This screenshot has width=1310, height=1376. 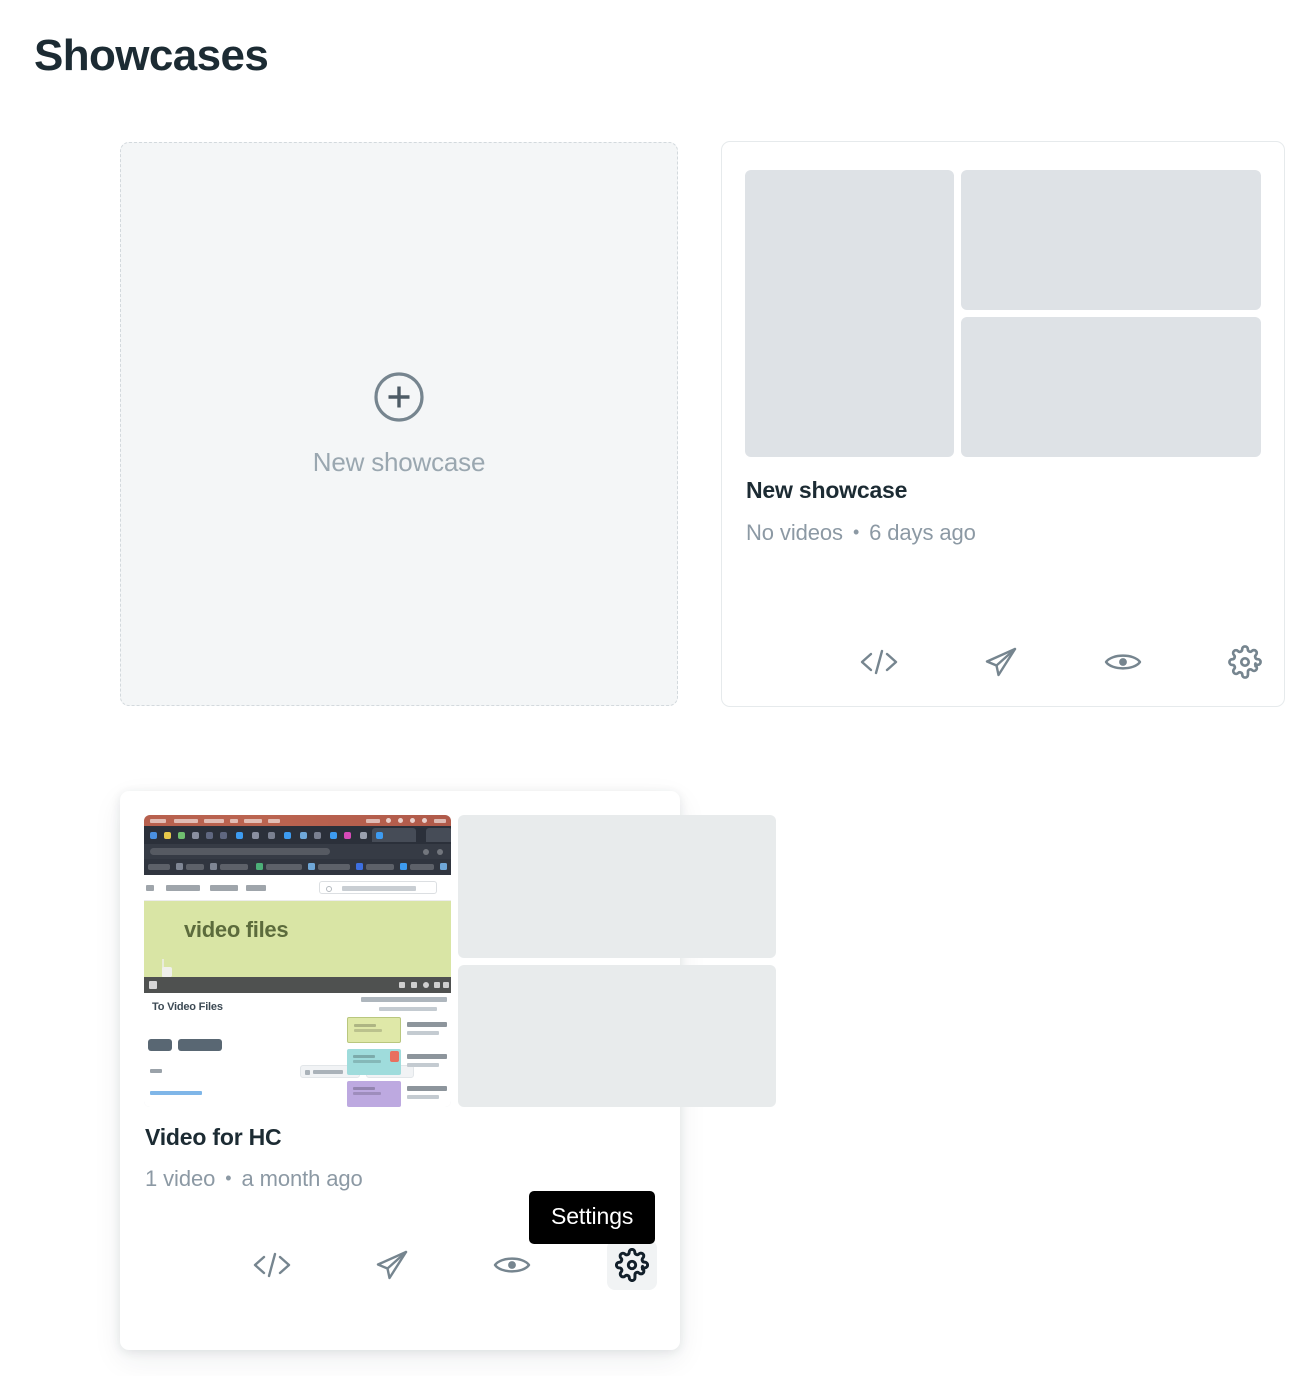 I want to click on showcase-video-count: 1 video, so click(x=180, y=1178).